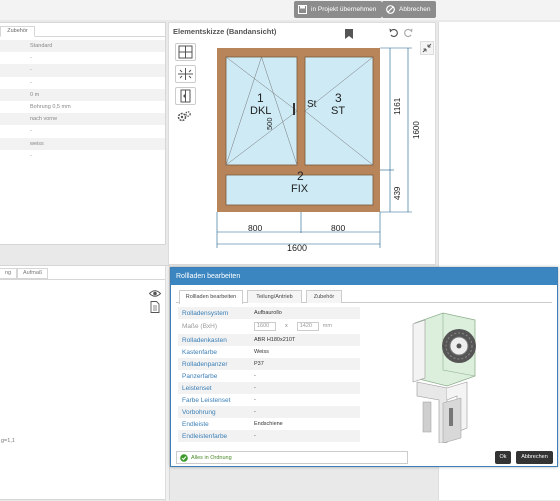 This screenshot has width=560, height=501. Describe the element at coordinates (205, 364) in the screenshot. I see `field-label: Rolladenpanzer` at that location.